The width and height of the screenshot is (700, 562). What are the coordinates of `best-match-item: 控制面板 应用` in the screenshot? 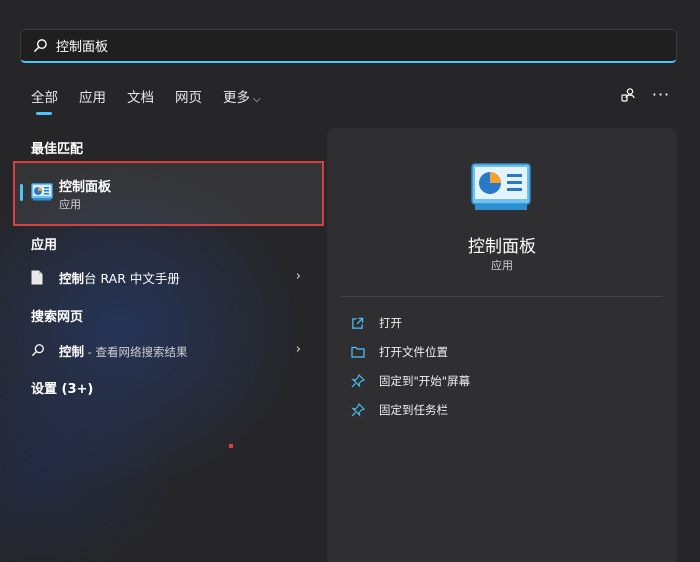 It's located at (168, 193).